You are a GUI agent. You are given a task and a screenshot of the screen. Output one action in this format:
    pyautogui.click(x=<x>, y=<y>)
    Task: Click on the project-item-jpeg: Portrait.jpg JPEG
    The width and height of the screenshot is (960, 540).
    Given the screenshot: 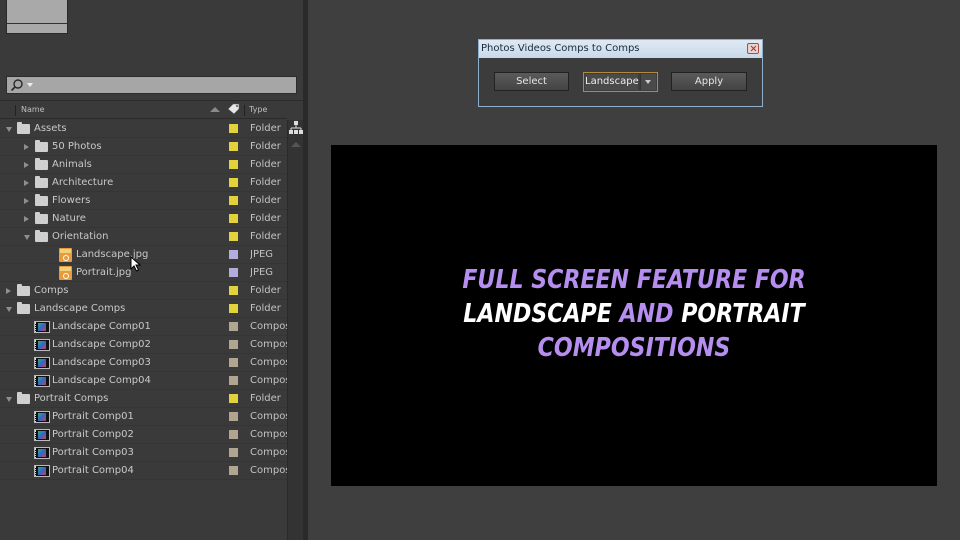 What is the action you would take?
    pyautogui.click(x=143, y=273)
    